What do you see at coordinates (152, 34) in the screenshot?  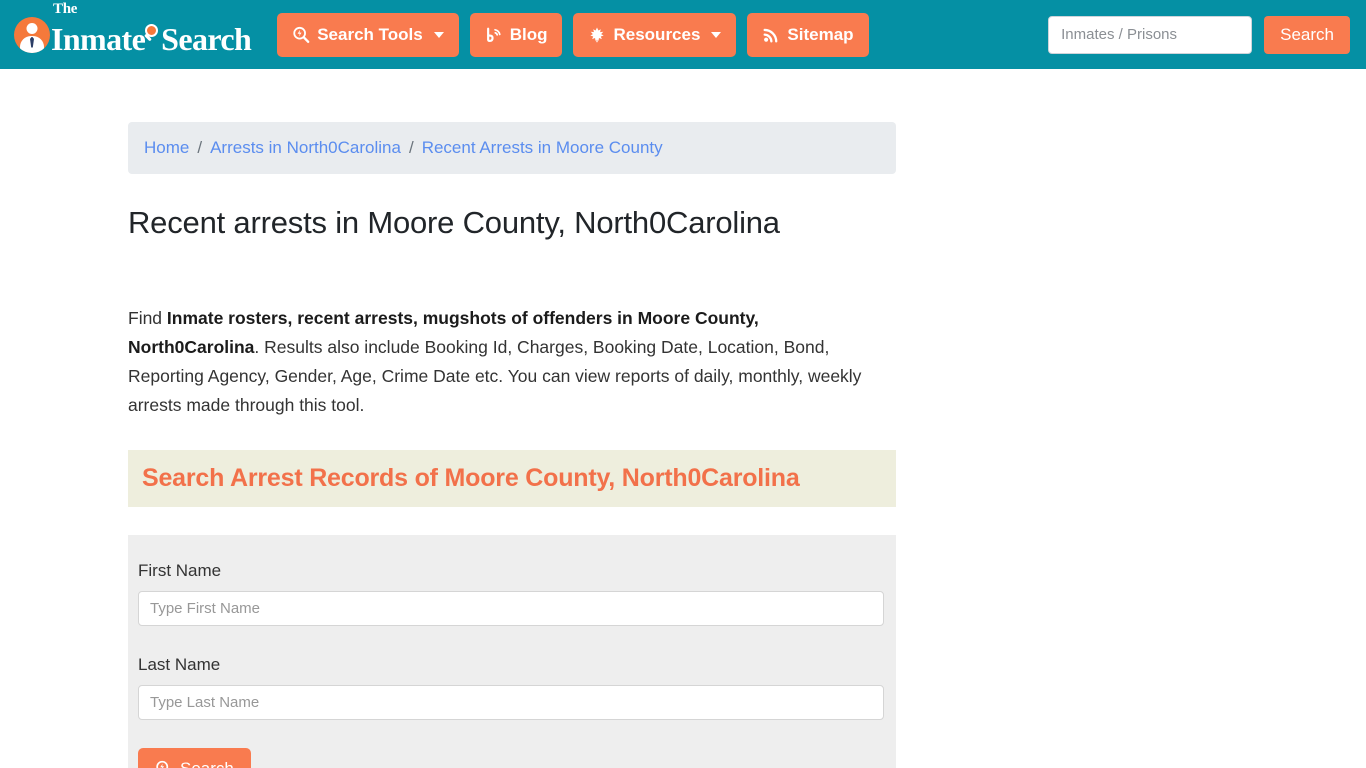 I see `magnifier-icon` at bounding box center [152, 34].